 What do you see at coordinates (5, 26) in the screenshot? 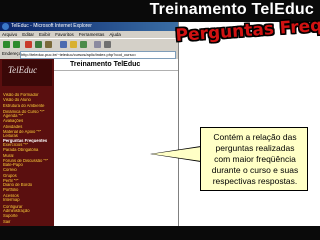
I see `ie-icon` at bounding box center [5, 26].